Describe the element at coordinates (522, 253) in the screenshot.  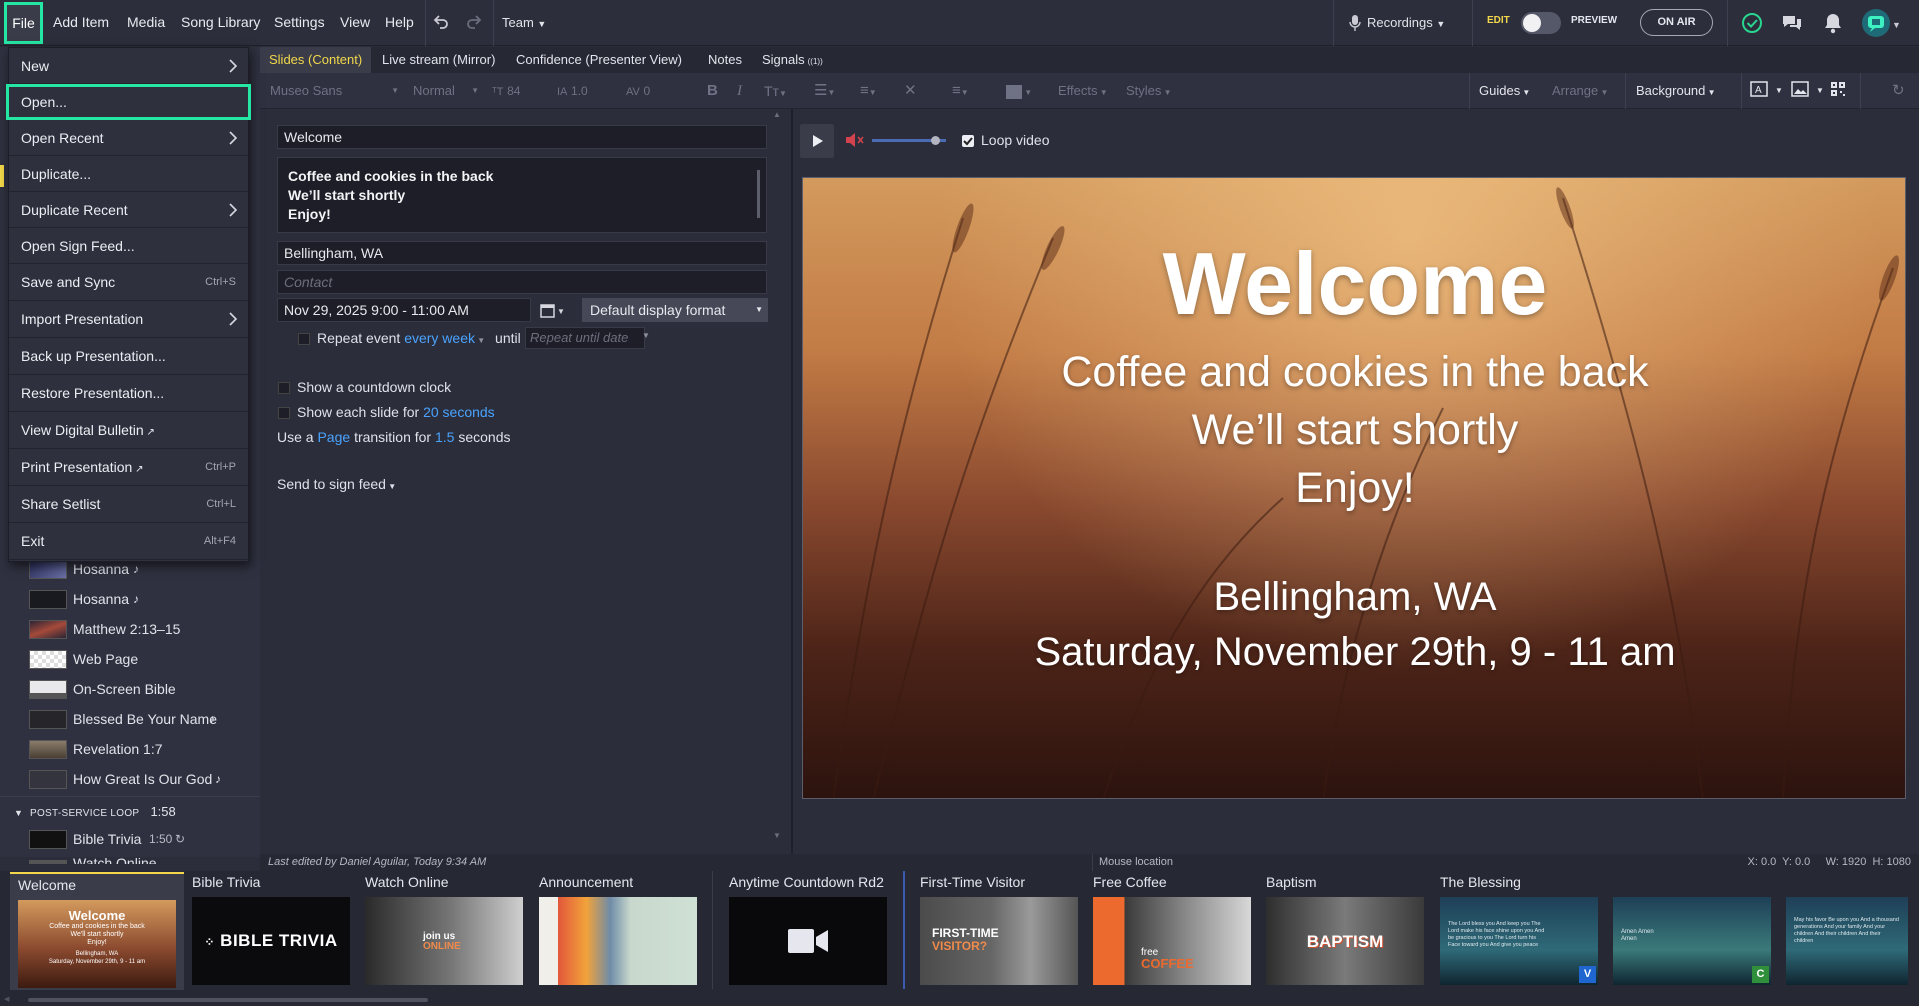
I see `location-field: Bellingham, WA` at that location.